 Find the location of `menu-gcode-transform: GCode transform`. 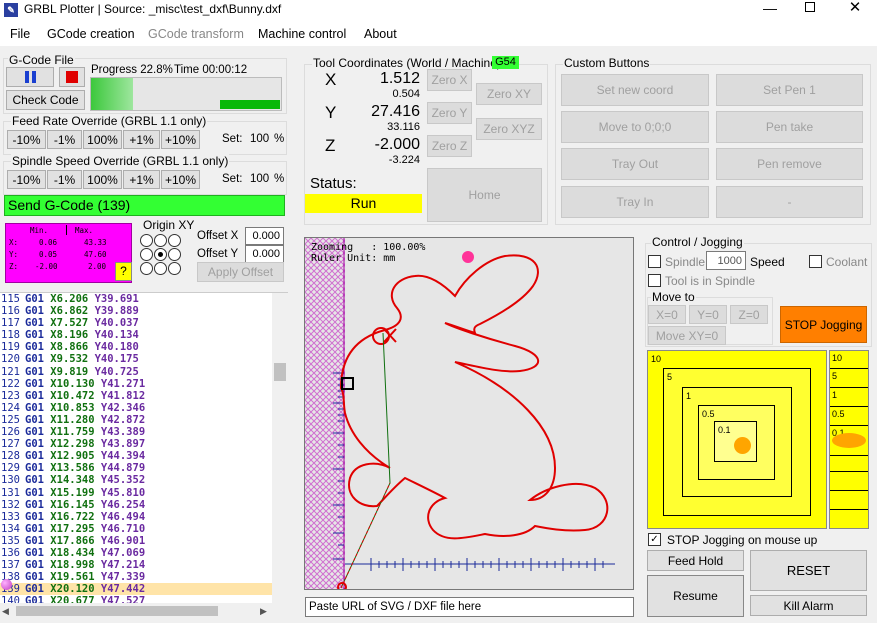

menu-gcode-transform: GCode transform is located at coordinates (196, 34).